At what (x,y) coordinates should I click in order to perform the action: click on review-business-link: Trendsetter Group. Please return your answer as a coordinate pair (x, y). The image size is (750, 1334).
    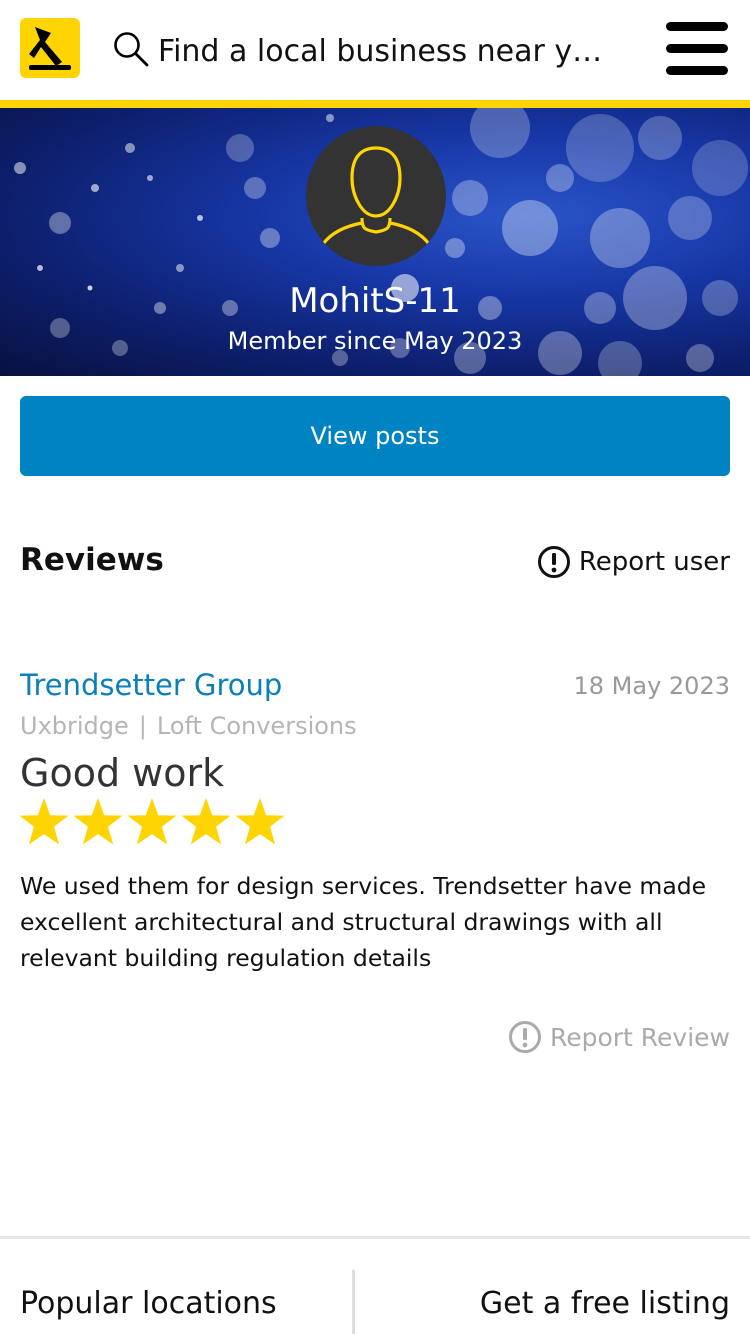
    Looking at the image, I should click on (151, 685).